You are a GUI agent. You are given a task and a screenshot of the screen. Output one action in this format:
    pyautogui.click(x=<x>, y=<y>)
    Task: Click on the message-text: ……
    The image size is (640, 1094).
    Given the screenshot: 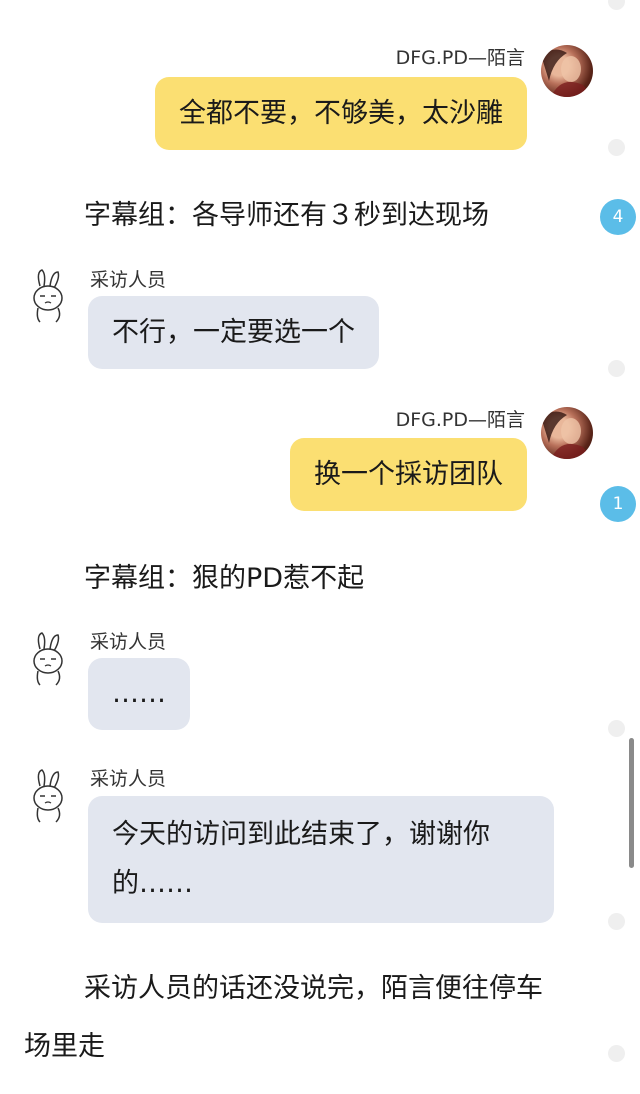 What is the action you would take?
    pyautogui.click(x=139, y=693)
    